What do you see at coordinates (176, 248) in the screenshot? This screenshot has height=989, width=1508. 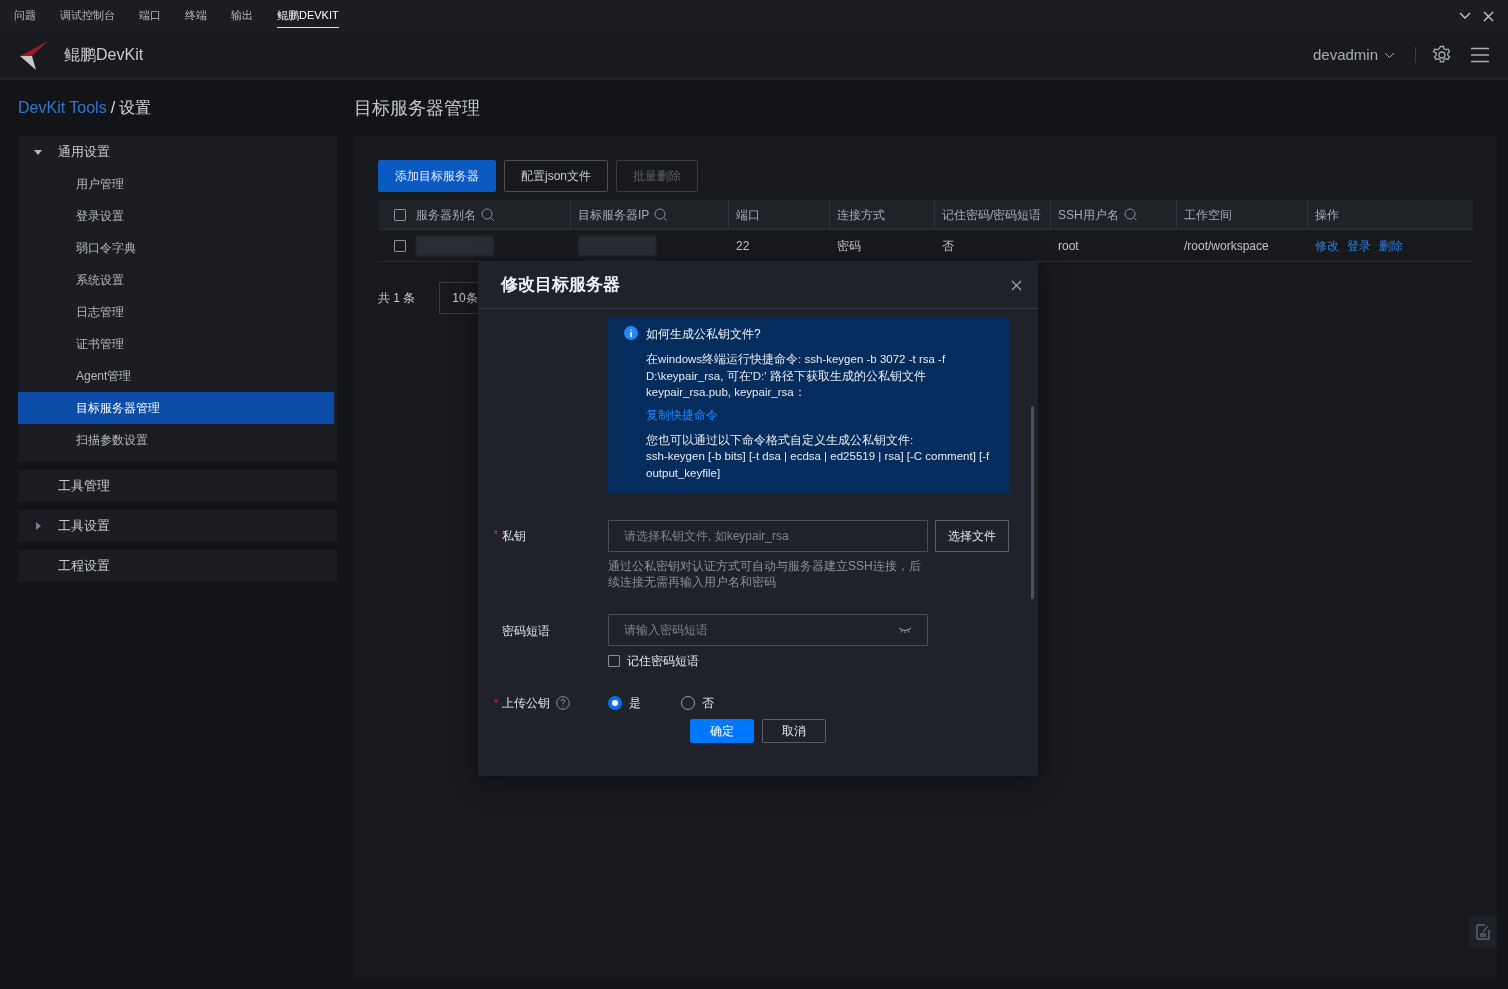 I see `sidebar-item: 弱口令字典` at bounding box center [176, 248].